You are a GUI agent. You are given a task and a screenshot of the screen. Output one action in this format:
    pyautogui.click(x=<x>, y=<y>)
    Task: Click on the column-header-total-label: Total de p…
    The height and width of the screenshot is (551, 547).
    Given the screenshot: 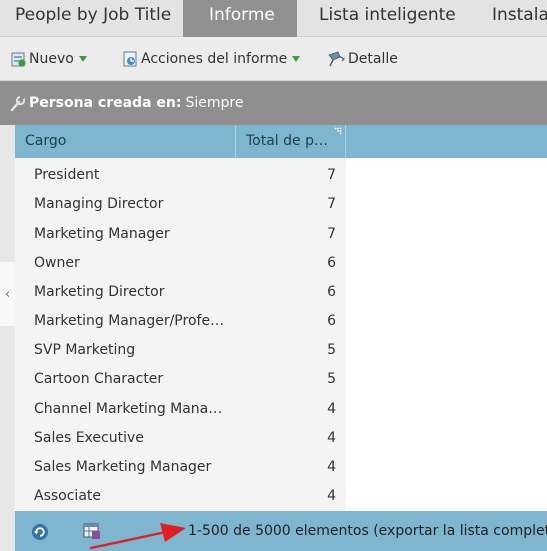 What is the action you would take?
    pyautogui.click(x=287, y=141)
    